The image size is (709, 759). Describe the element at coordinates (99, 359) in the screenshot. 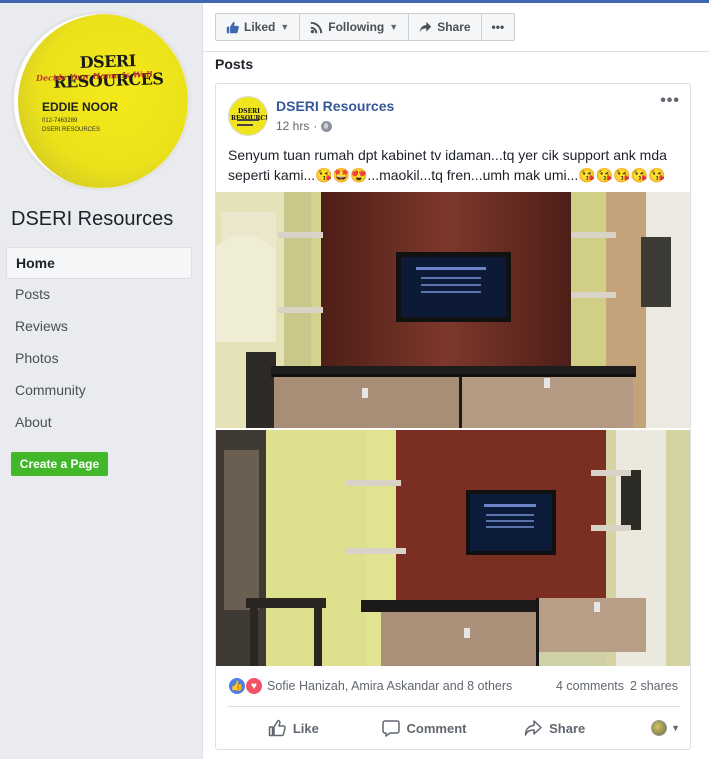

I see `nav-item-photos: Photos` at that location.